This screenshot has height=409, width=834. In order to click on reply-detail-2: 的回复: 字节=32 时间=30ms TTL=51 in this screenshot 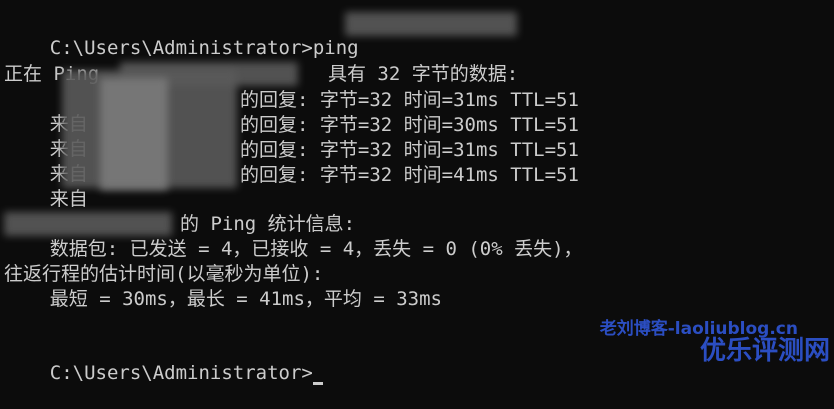, I will do `click(409, 125)`.